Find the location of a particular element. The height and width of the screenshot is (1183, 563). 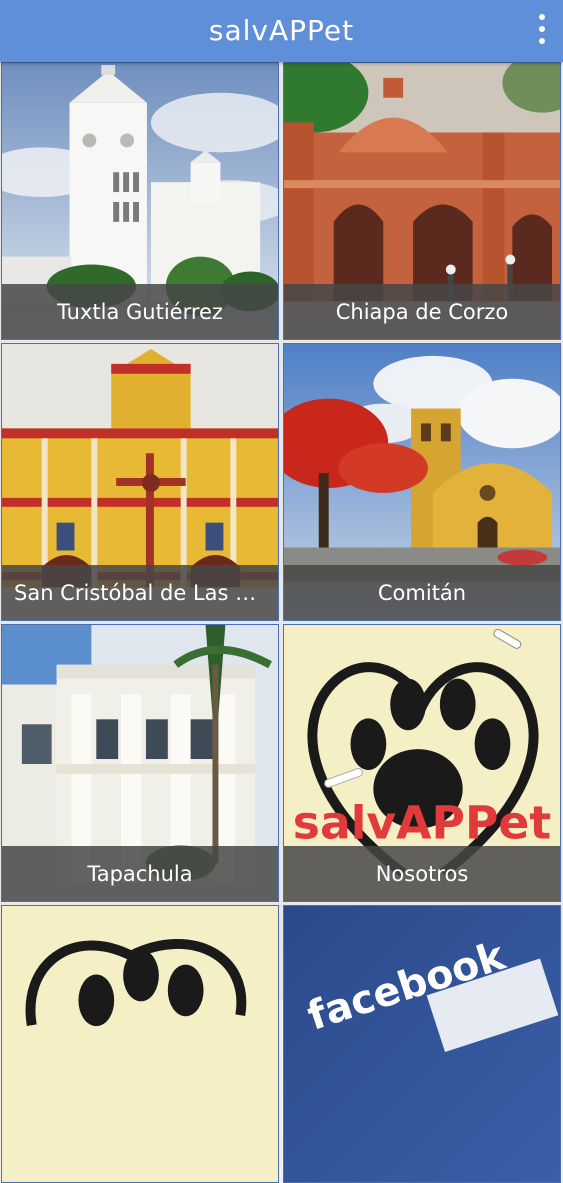

tile-label: San Cristóbal de Las Casas is located at coordinates (140, 592).